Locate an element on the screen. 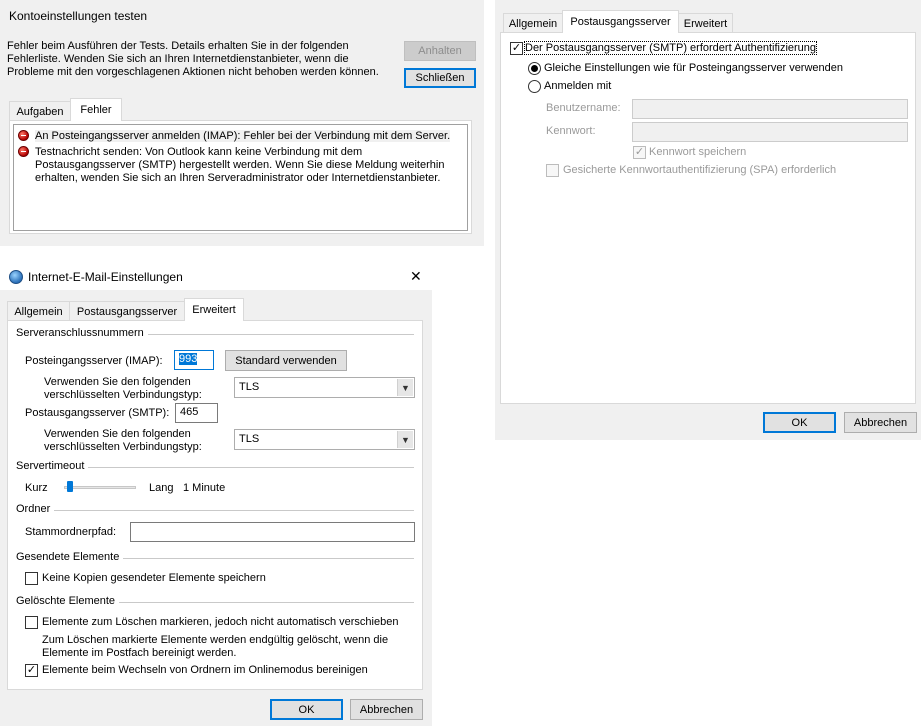  dialog-title: Internet-E-Mail-Einstellungen is located at coordinates (105, 277).